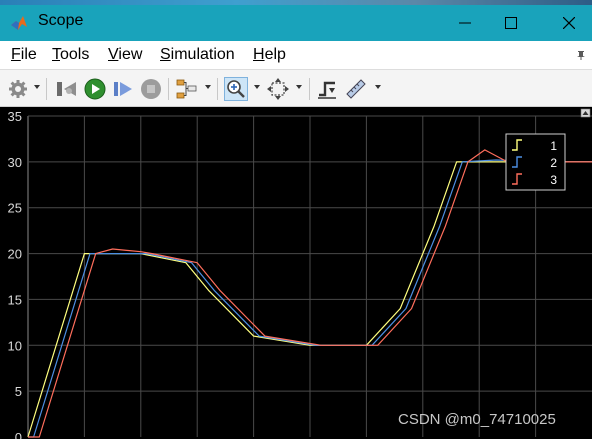  I want to click on stop-button, so click(151, 89).